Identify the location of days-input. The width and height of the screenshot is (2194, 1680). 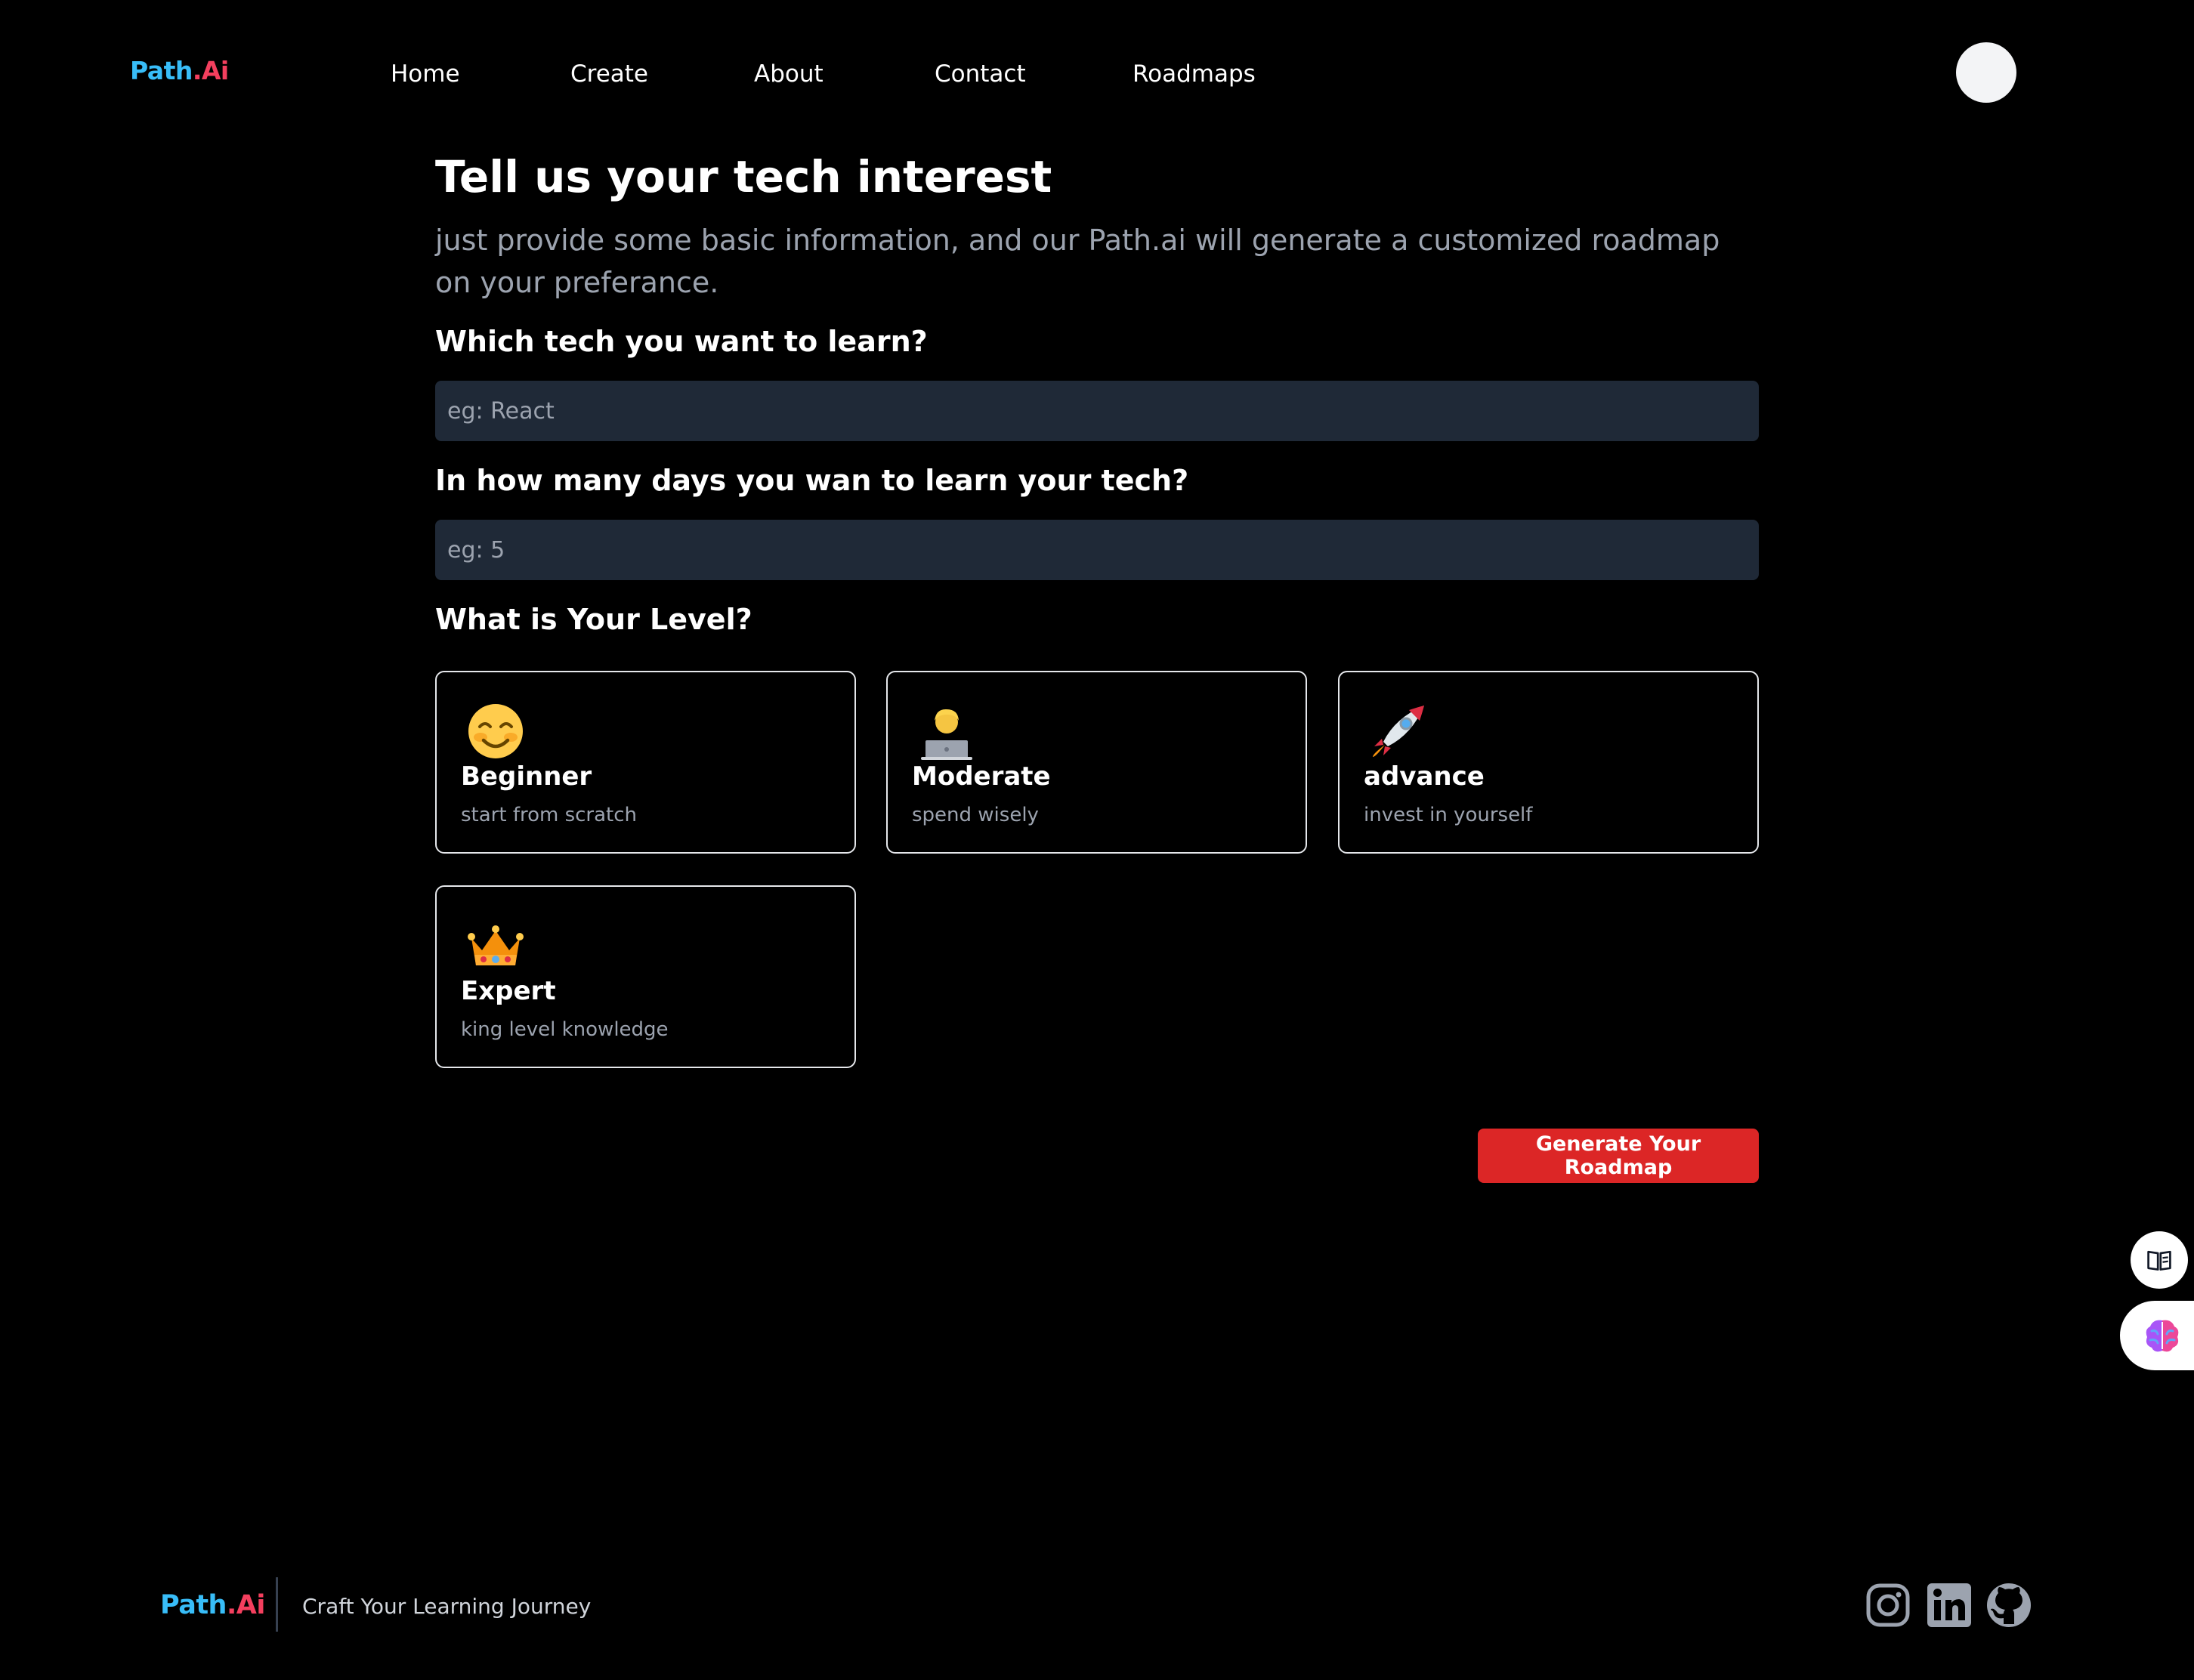
(1097, 550).